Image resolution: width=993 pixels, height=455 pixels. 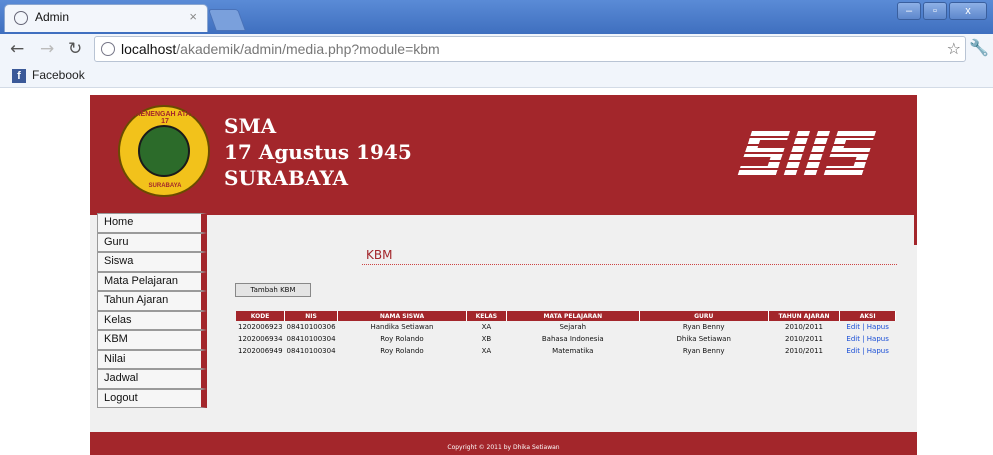 I want to click on back-icon: ←, so click(x=17, y=49).